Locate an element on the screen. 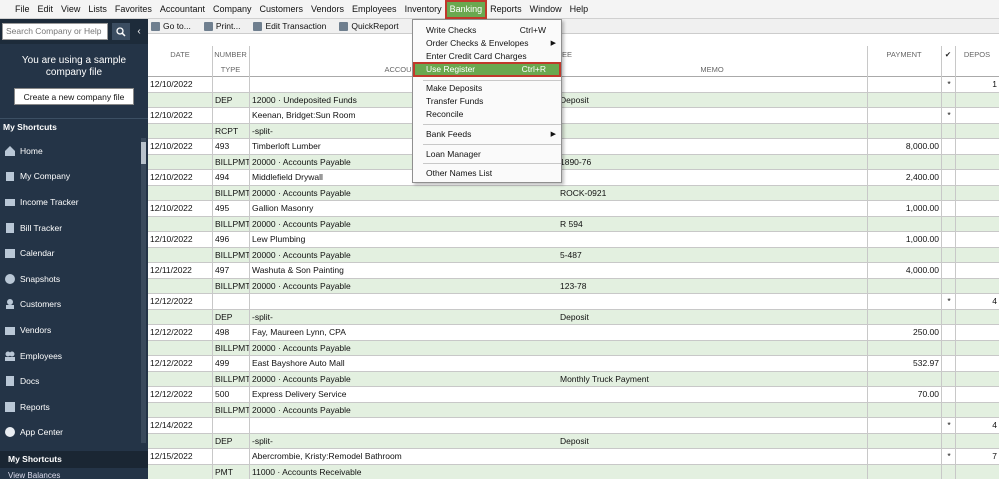  table-row: BILLPMT 20000 · Accounts Payable ROCK-0921 is located at coordinates (573, 193).